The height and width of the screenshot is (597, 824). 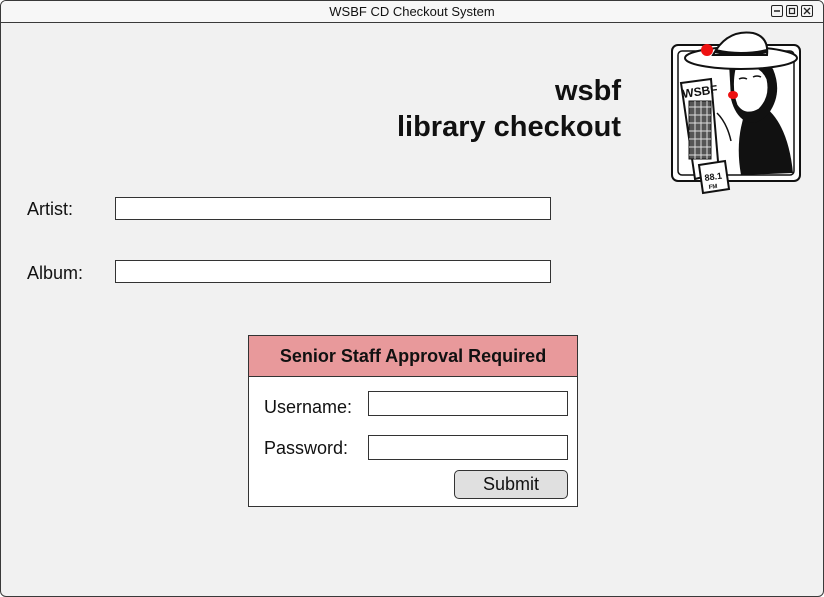 What do you see at coordinates (807, 11) in the screenshot?
I see `close-icon` at bounding box center [807, 11].